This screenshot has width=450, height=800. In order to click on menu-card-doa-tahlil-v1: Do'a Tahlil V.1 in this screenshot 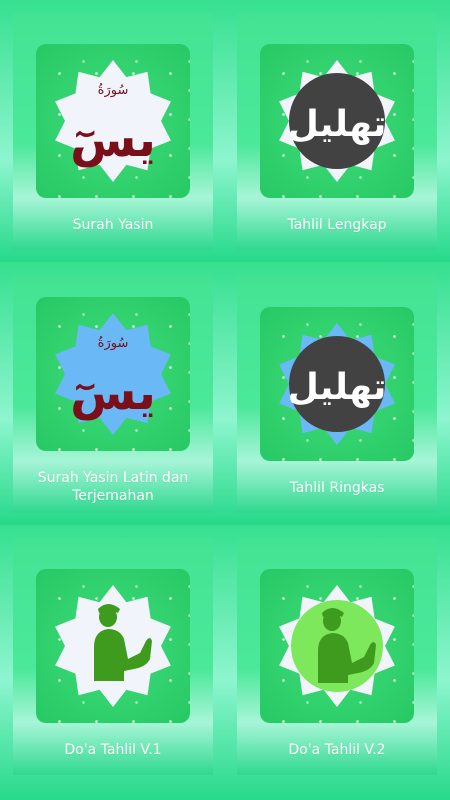, I will do `click(113, 656)`.